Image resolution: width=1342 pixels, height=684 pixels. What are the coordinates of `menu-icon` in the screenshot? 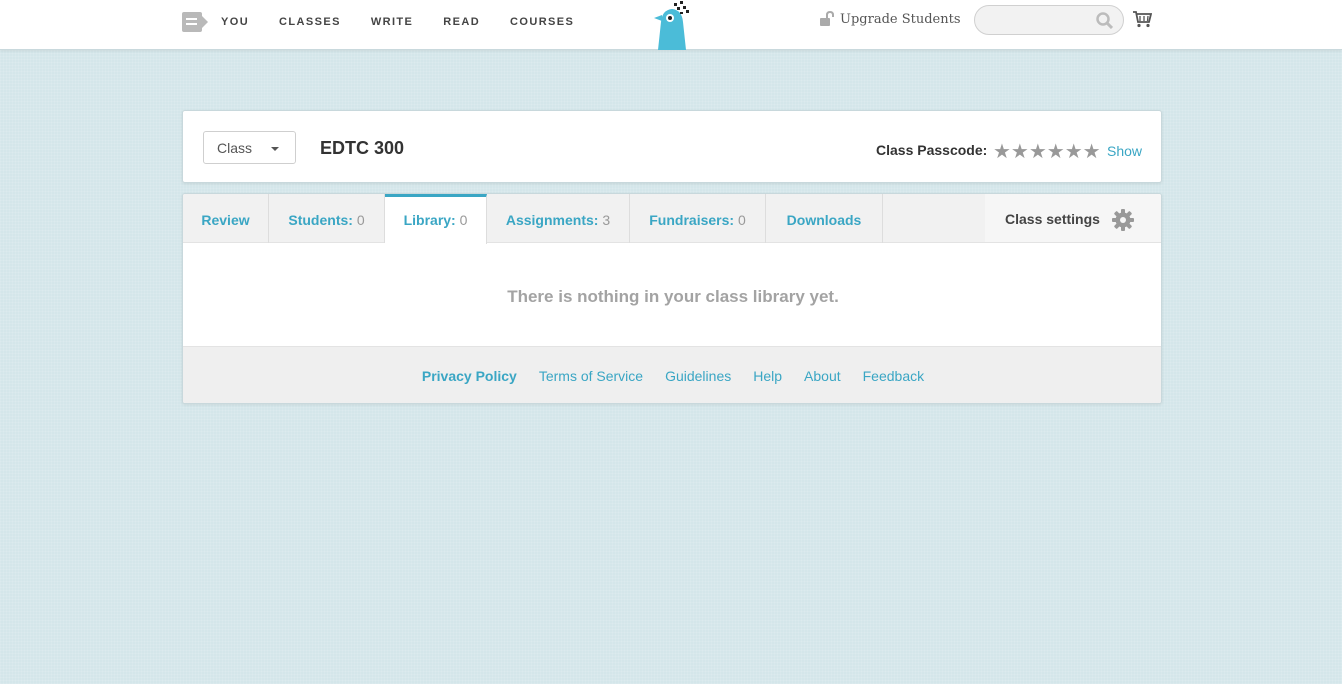 It's located at (195, 22).